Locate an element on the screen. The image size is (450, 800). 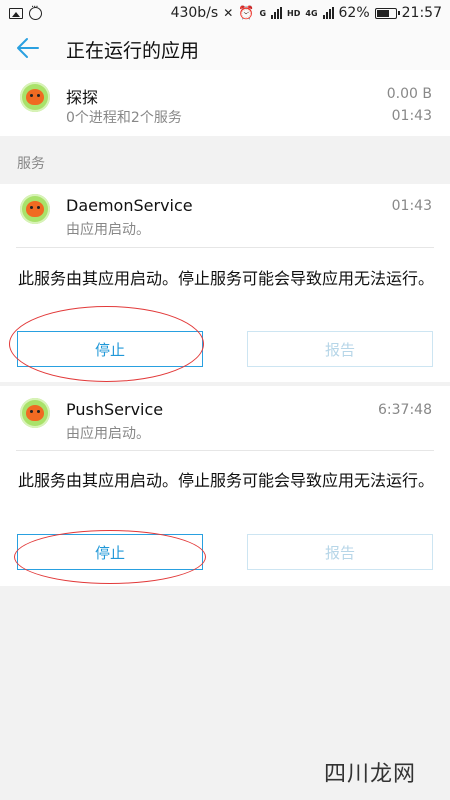
lte-label: 4G is located at coordinates (311, 13).